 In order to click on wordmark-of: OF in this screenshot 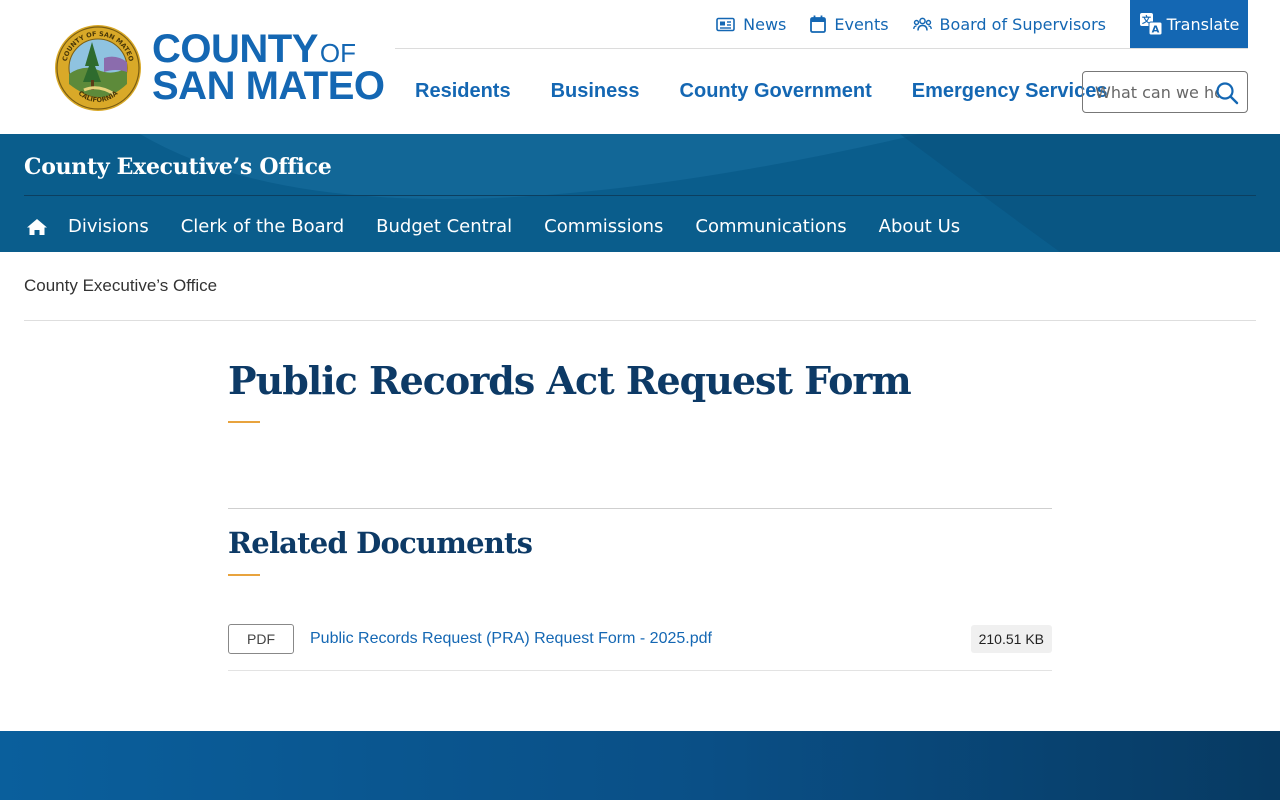, I will do `click(337, 53)`.